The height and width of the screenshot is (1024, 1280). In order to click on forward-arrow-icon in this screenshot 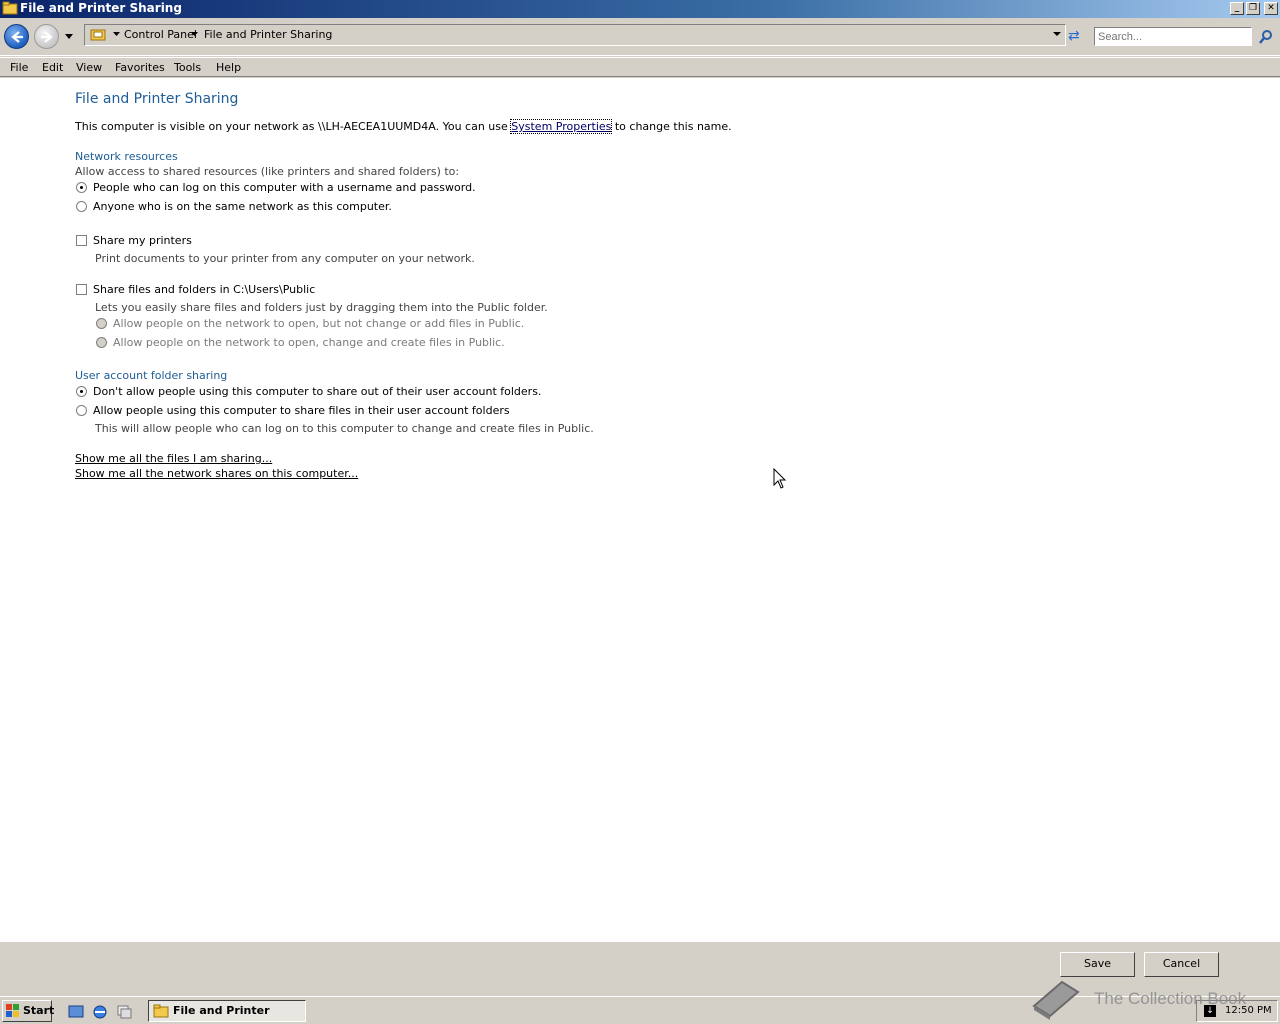, I will do `click(47, 37)`.